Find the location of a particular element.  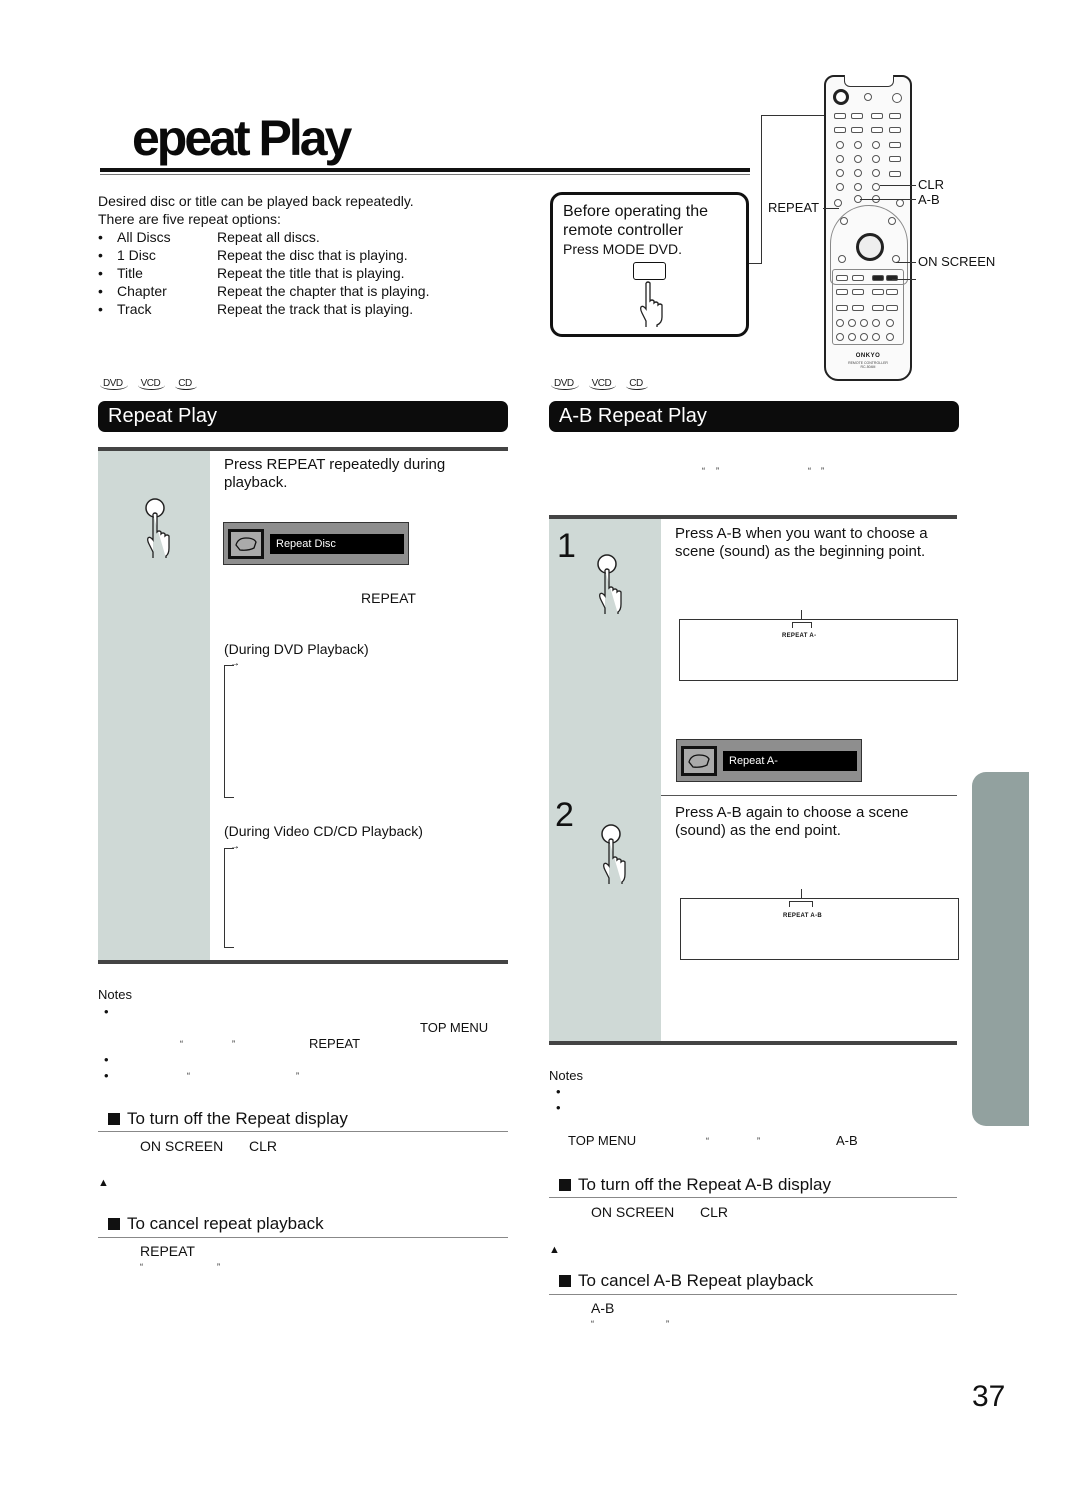

subheading-turn-off-display: To turn off the Repeat display is located at coordinates (228, 1119).